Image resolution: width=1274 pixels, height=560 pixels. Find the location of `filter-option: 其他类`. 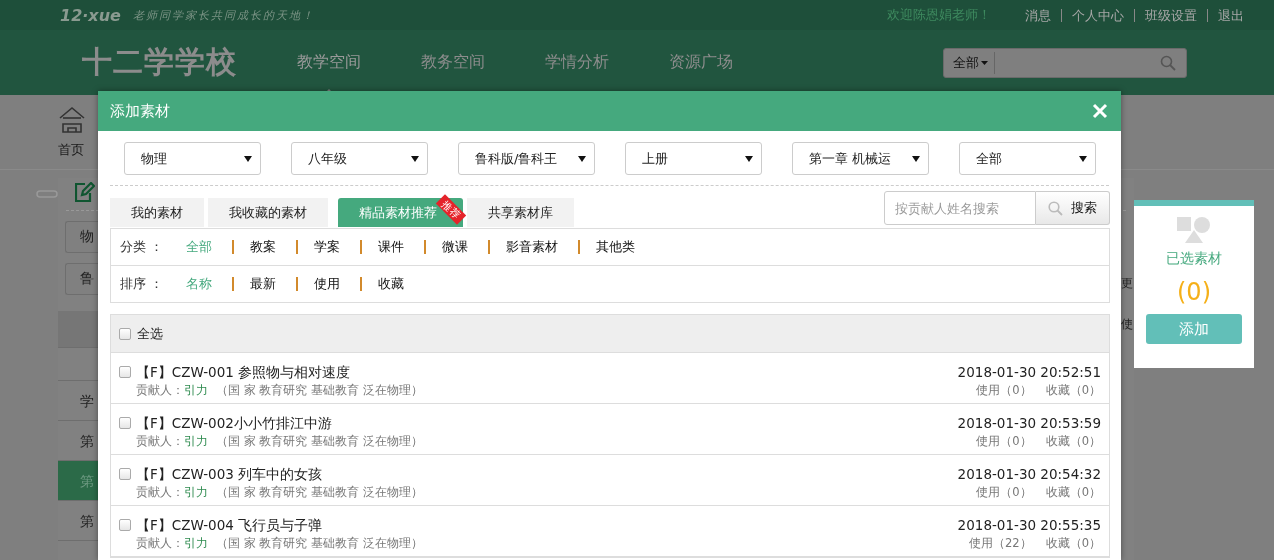

filter-option: 其他类 is located at coordinates (615, 247).